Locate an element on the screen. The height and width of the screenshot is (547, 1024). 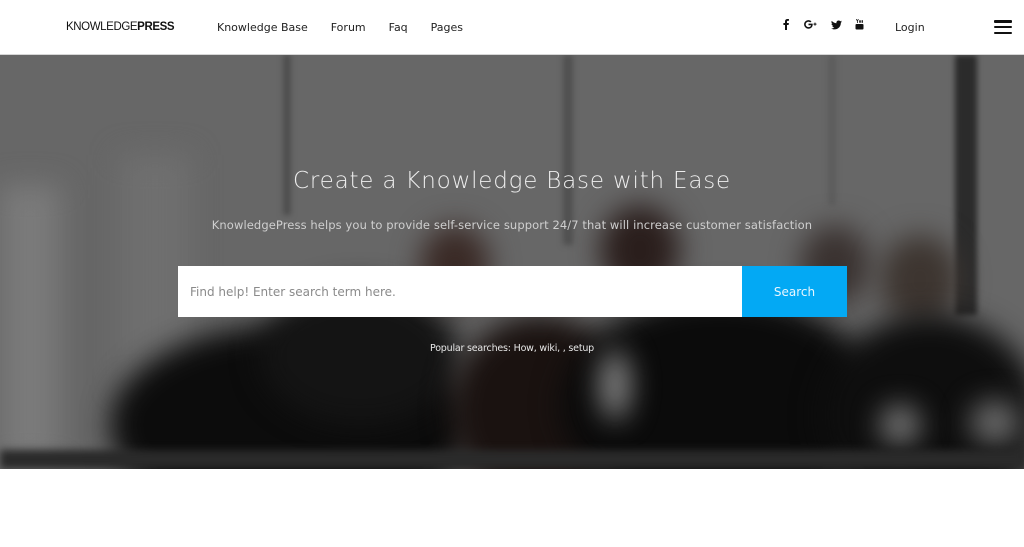
social-links is located at coordinates (830, 24).